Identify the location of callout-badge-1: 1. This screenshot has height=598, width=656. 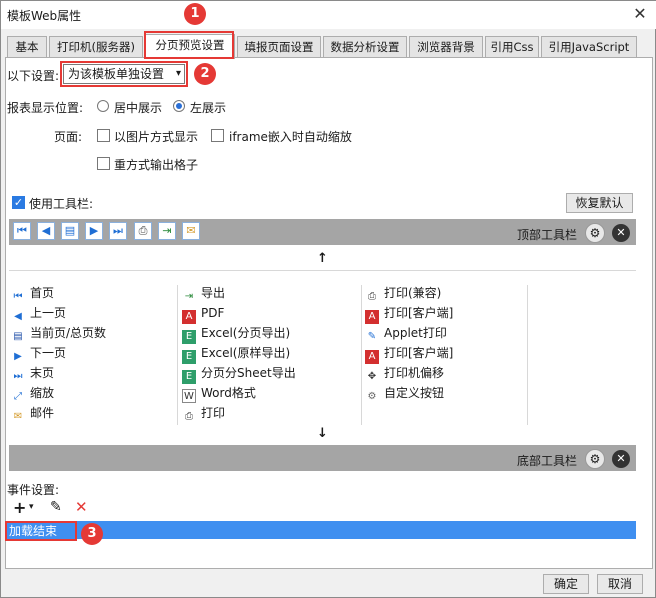
(195, 14).